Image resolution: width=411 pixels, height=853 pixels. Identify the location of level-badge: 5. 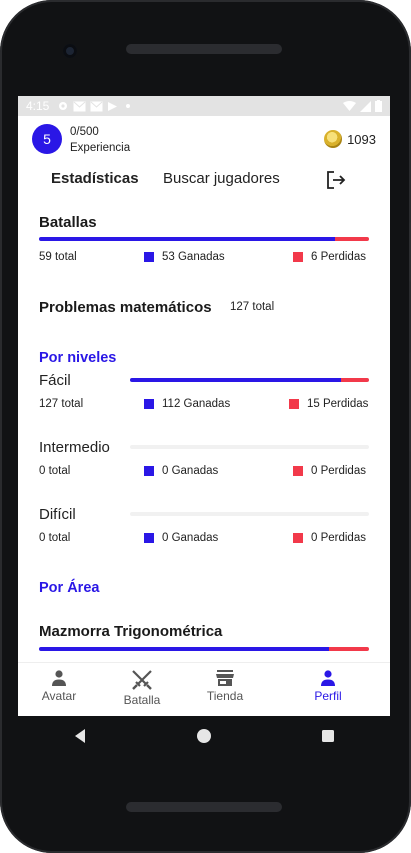
(47, 139).